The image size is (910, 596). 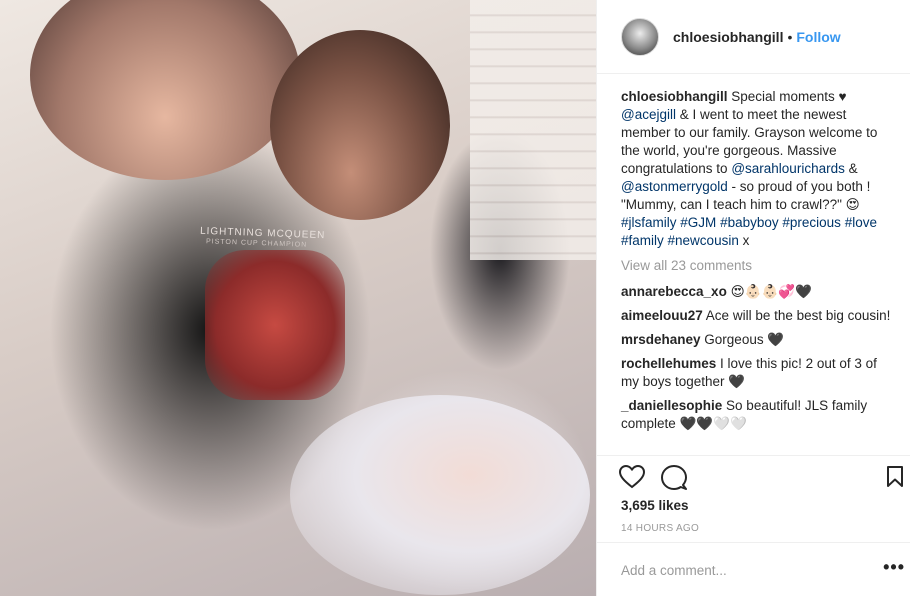 I want to click on comment-username: rochellehumes, so click(x=668, y=363).